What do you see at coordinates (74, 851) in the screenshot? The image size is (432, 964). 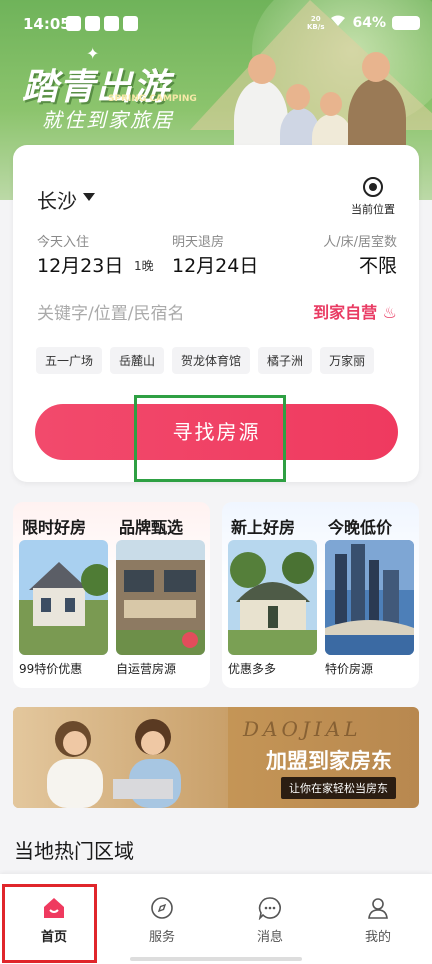 I see `section-title-hot-areas: 当地热门区域` at bounding box center [74, 851].